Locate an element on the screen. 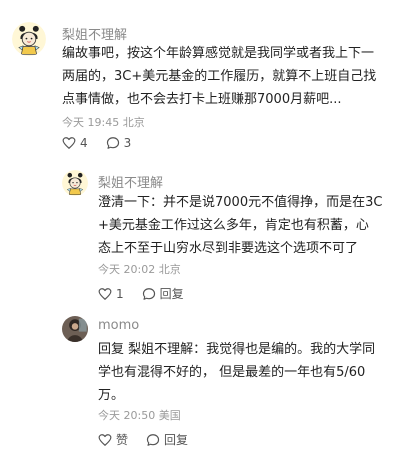 The height and width of the screenshot is (451, 413). reply-count: 3 is located at coordinates (127, 143).